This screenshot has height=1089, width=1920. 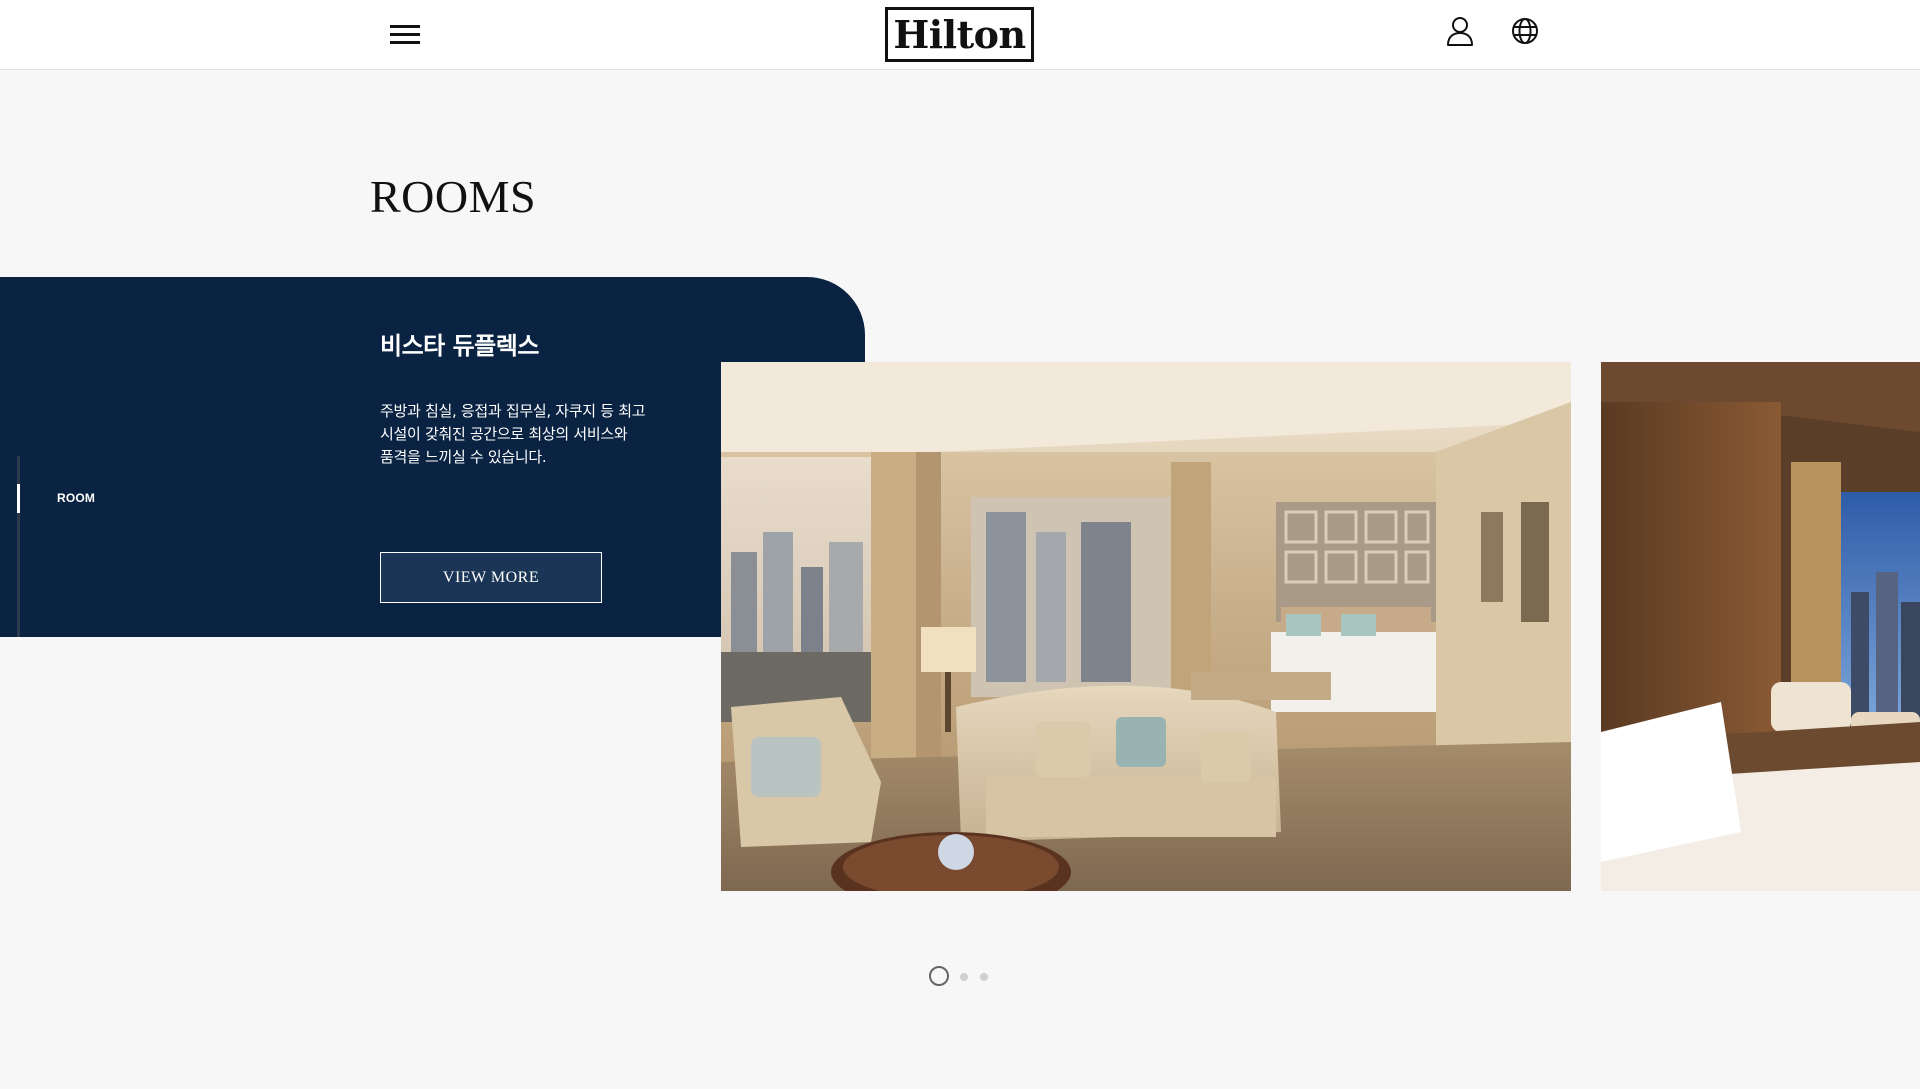 What do you see at coordinates (18, 498) in the screenshot?
I see `side-nav-active-indicator` at bounding box center [18, 498].